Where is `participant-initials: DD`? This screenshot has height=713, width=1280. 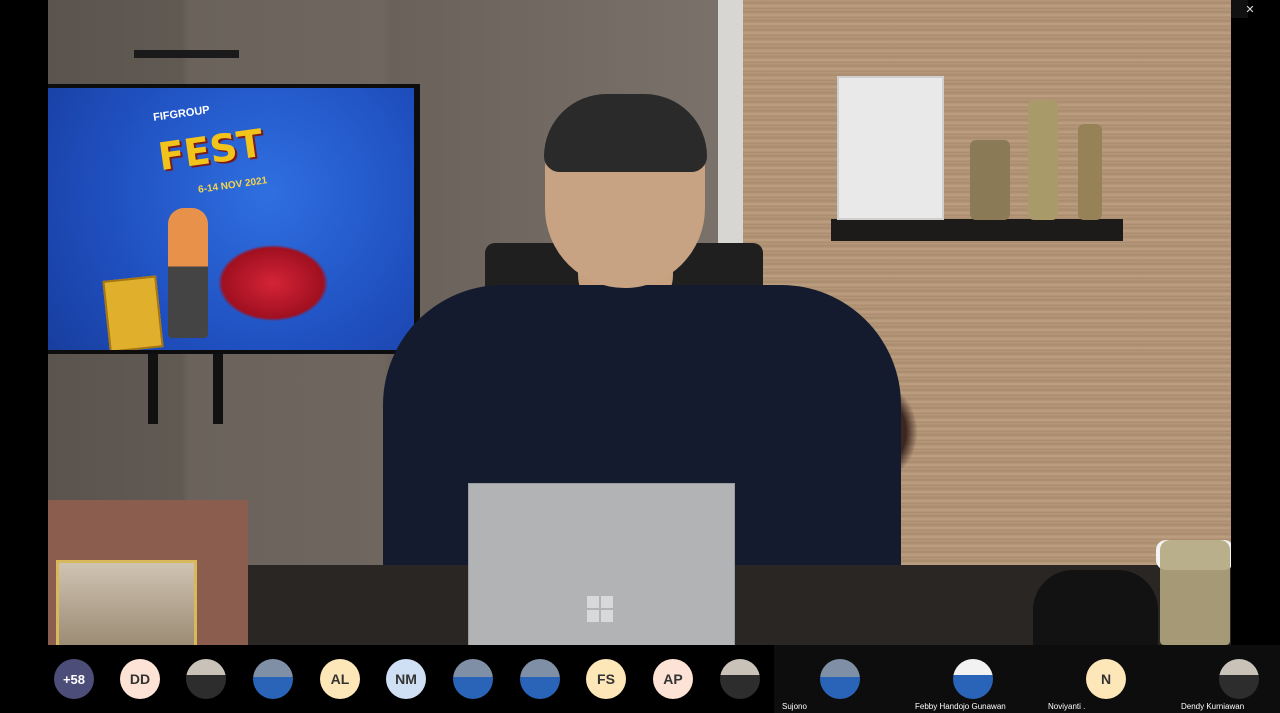 participant-initials: DD is located at coordinates (140, 679).